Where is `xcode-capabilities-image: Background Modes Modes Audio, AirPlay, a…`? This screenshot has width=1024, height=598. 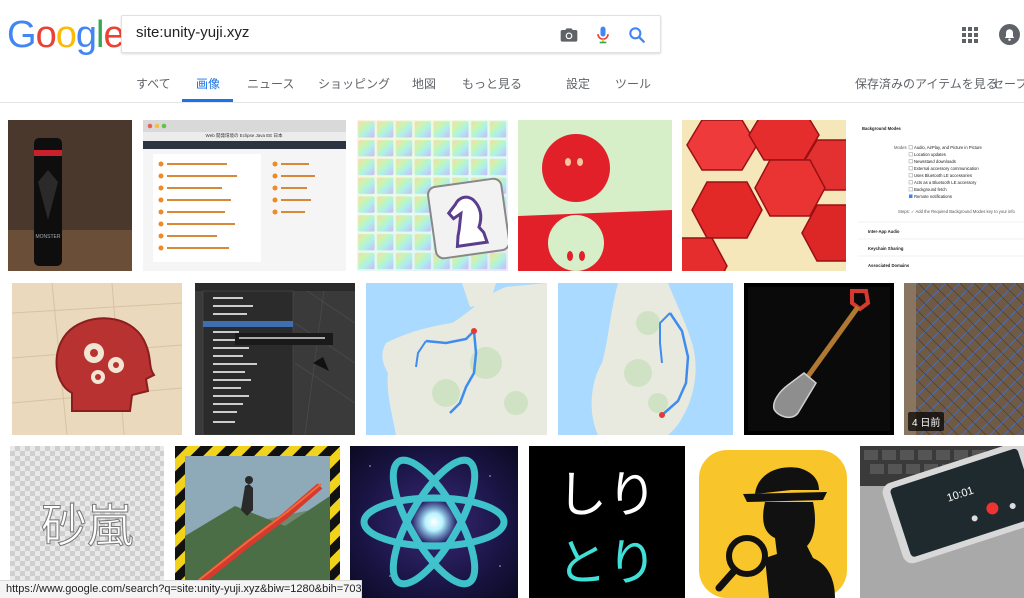
xcode-capabilities-image: Background Modes Modes Audio, AirPlay, a… is located at coordinates (941, 195).